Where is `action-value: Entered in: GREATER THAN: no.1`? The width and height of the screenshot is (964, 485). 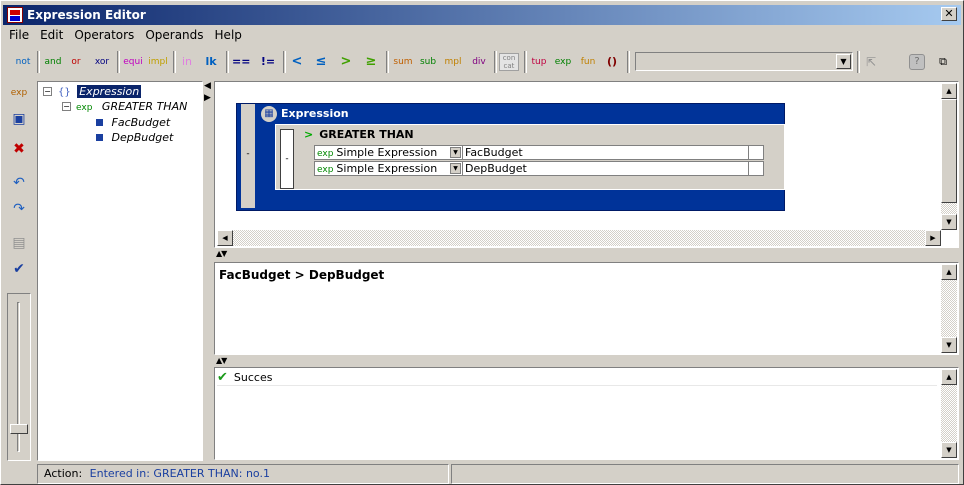
action-value: Entered in: GREATER THAN: no.1 is located at coordinates (179, 473).